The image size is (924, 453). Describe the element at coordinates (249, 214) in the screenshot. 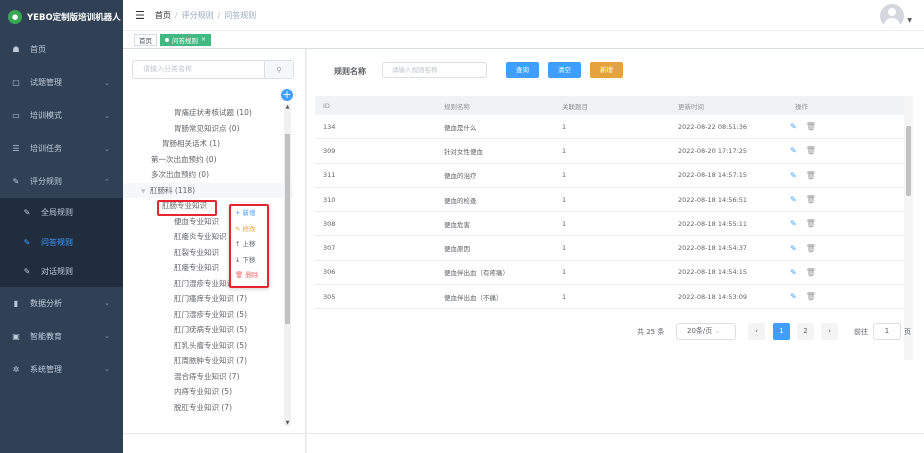

I see `context-add: + 新增` at that location.